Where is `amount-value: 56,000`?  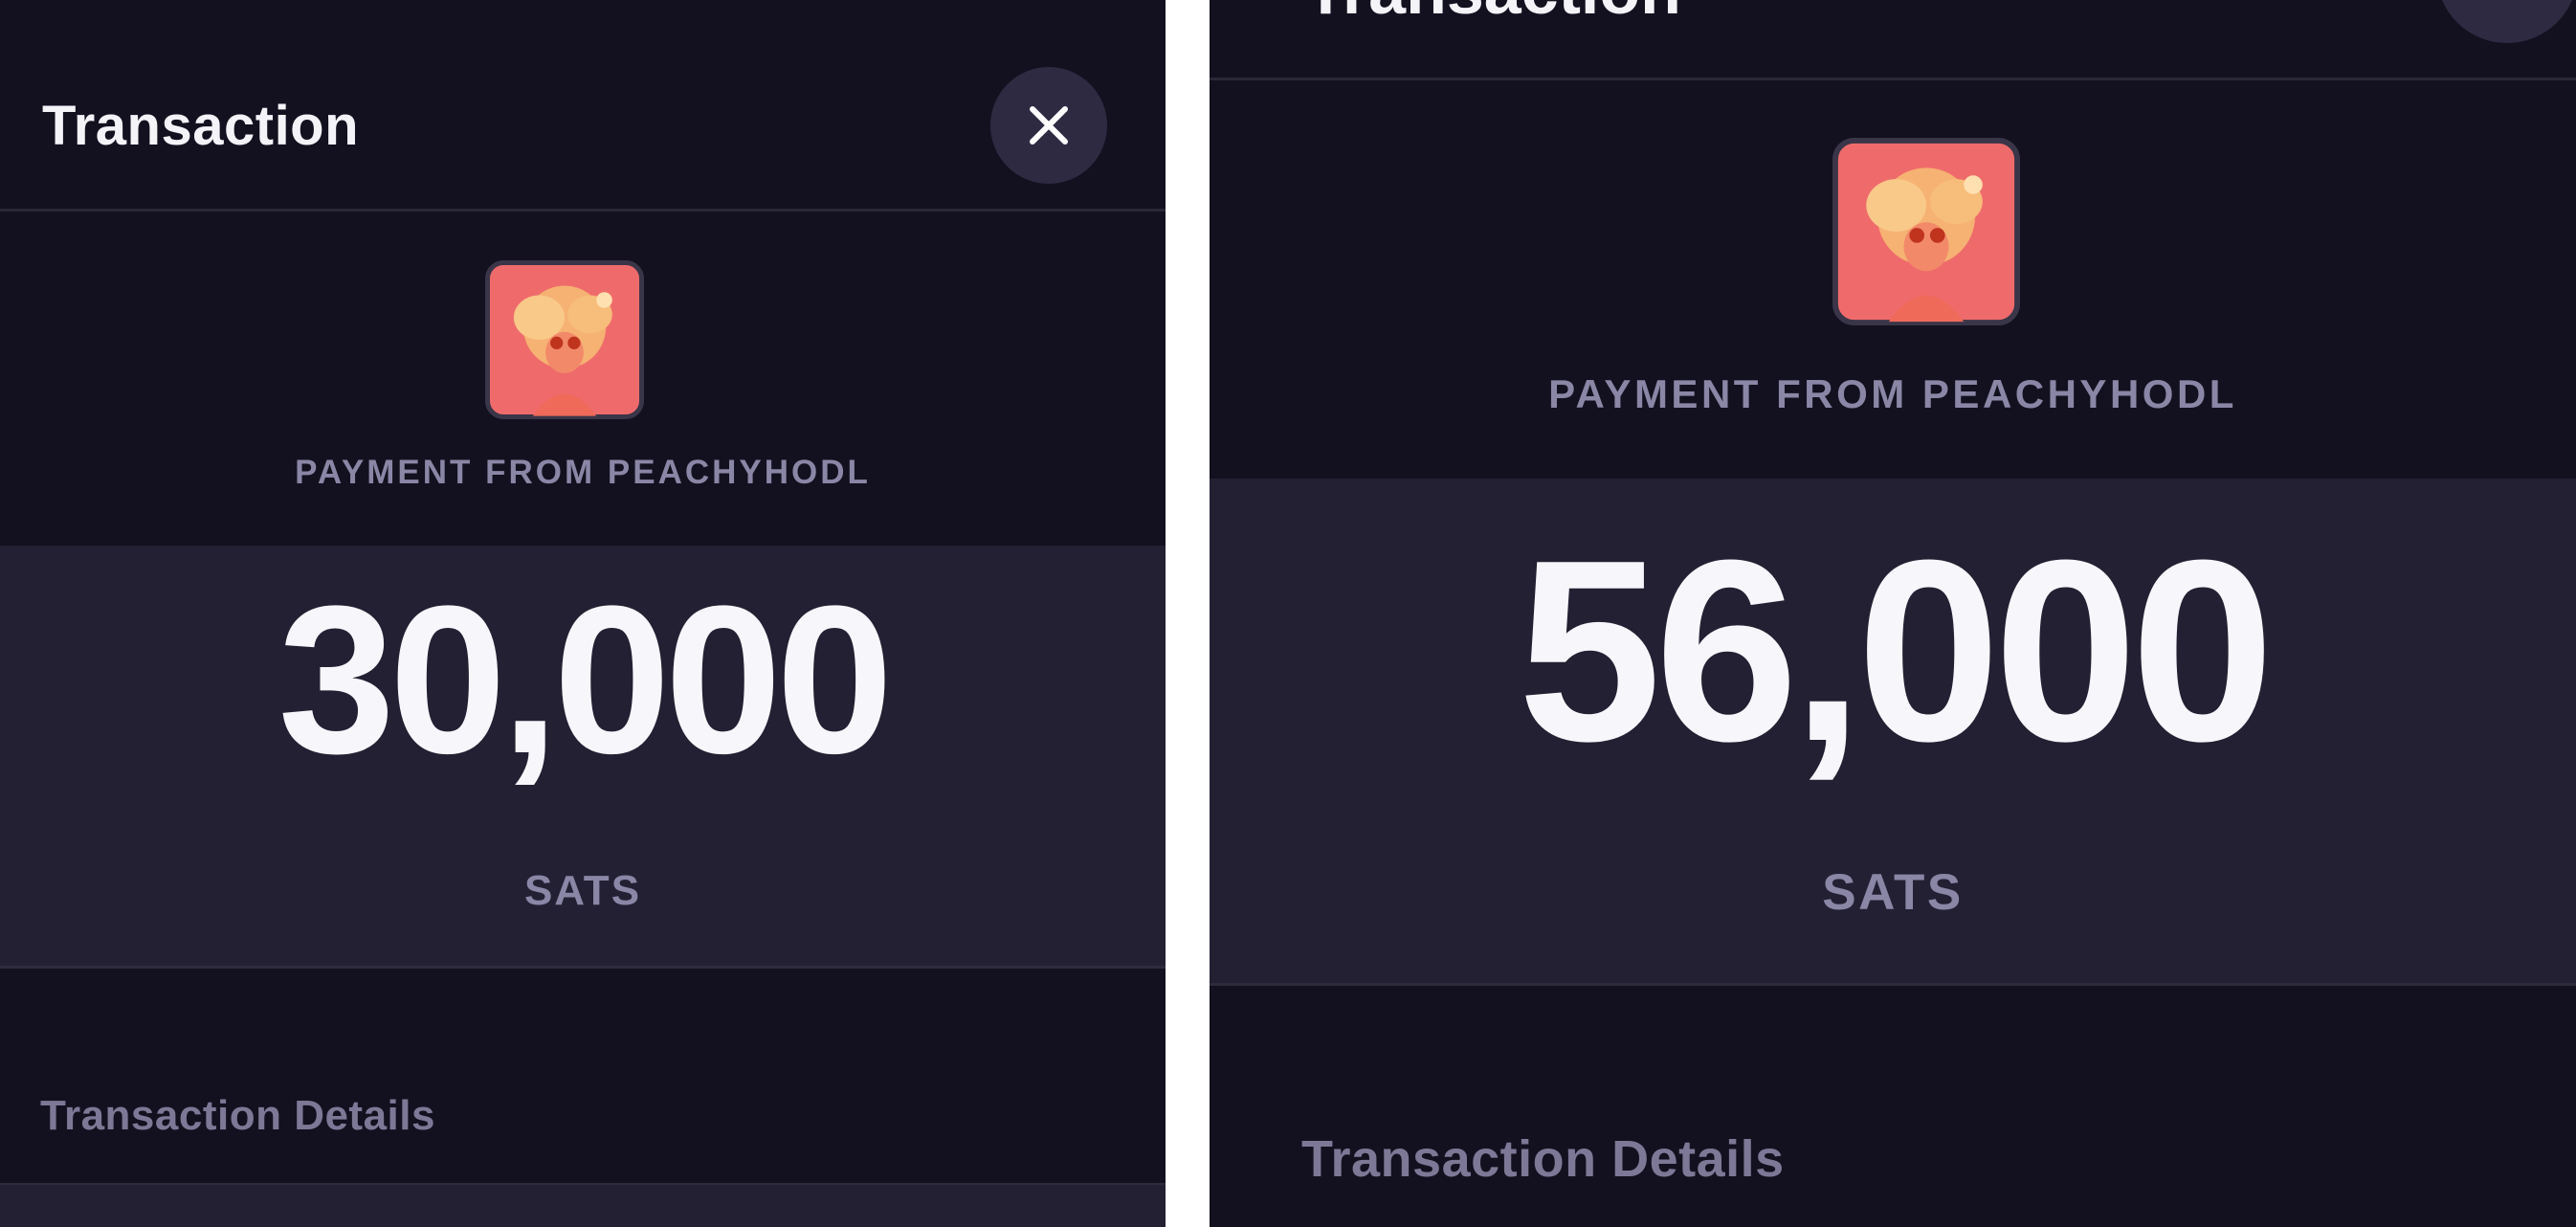 amount-value: 56,000 is located at coordinates (1896, 651).